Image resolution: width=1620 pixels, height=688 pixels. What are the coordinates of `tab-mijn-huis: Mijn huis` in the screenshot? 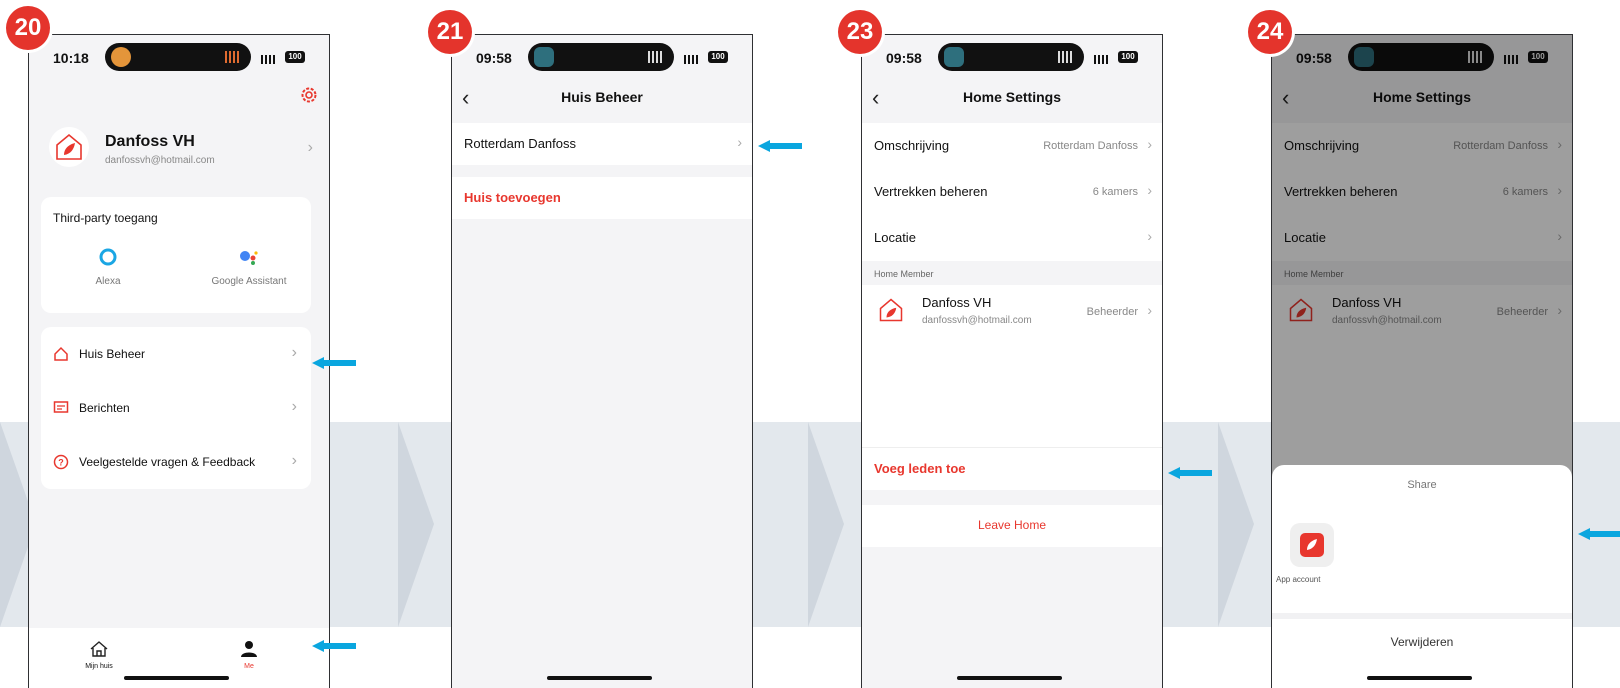 It's located at (99, 655).